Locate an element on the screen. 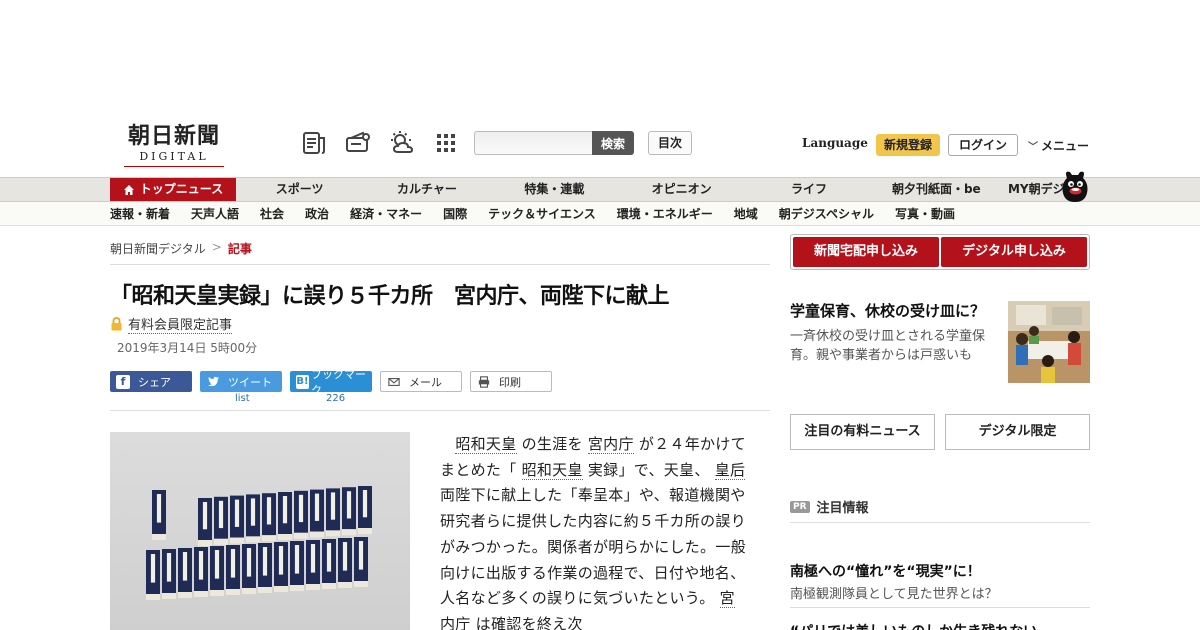  body-text-segment: 実録」で、天皇、 is located at coordinates (648, 469).